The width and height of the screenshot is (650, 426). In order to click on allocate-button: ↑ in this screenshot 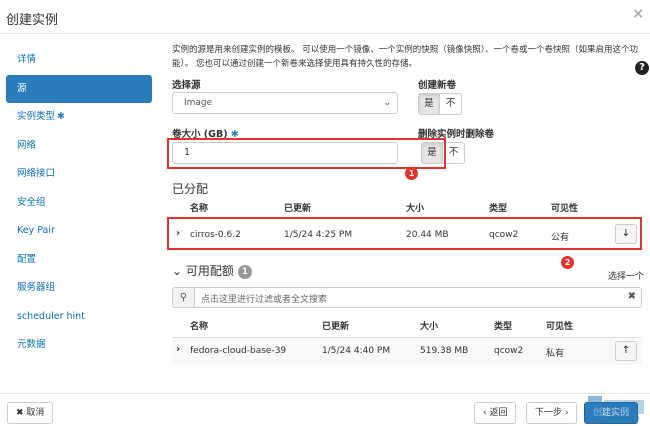, I will do `click(626, 351)`.